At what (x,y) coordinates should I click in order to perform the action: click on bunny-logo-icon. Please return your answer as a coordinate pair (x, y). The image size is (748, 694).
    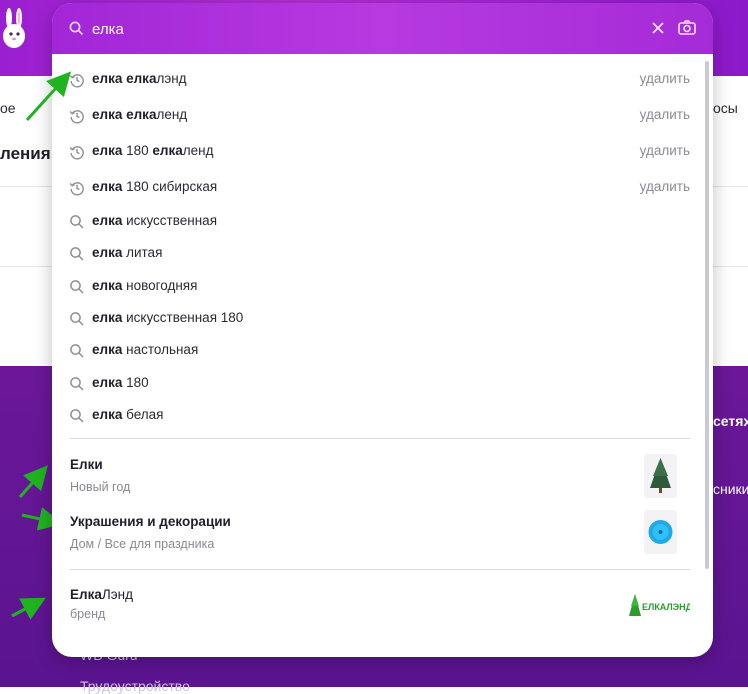
    Looking at the image, I should click on (16, 29).